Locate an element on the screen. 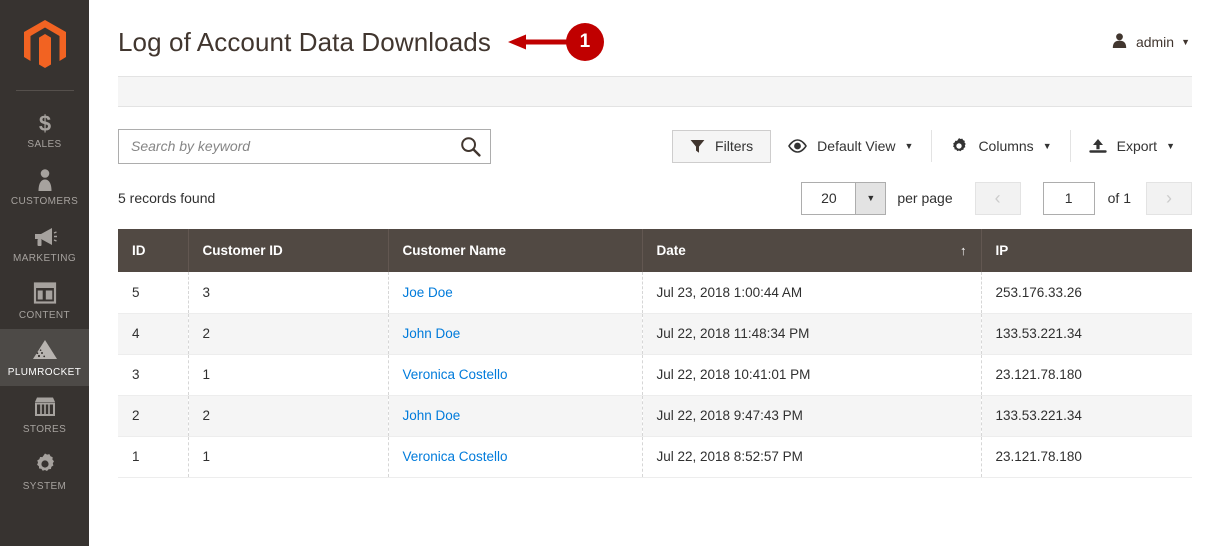 This screenshot has height=546, width=1205. search-box is located at coordinates (304, 146).